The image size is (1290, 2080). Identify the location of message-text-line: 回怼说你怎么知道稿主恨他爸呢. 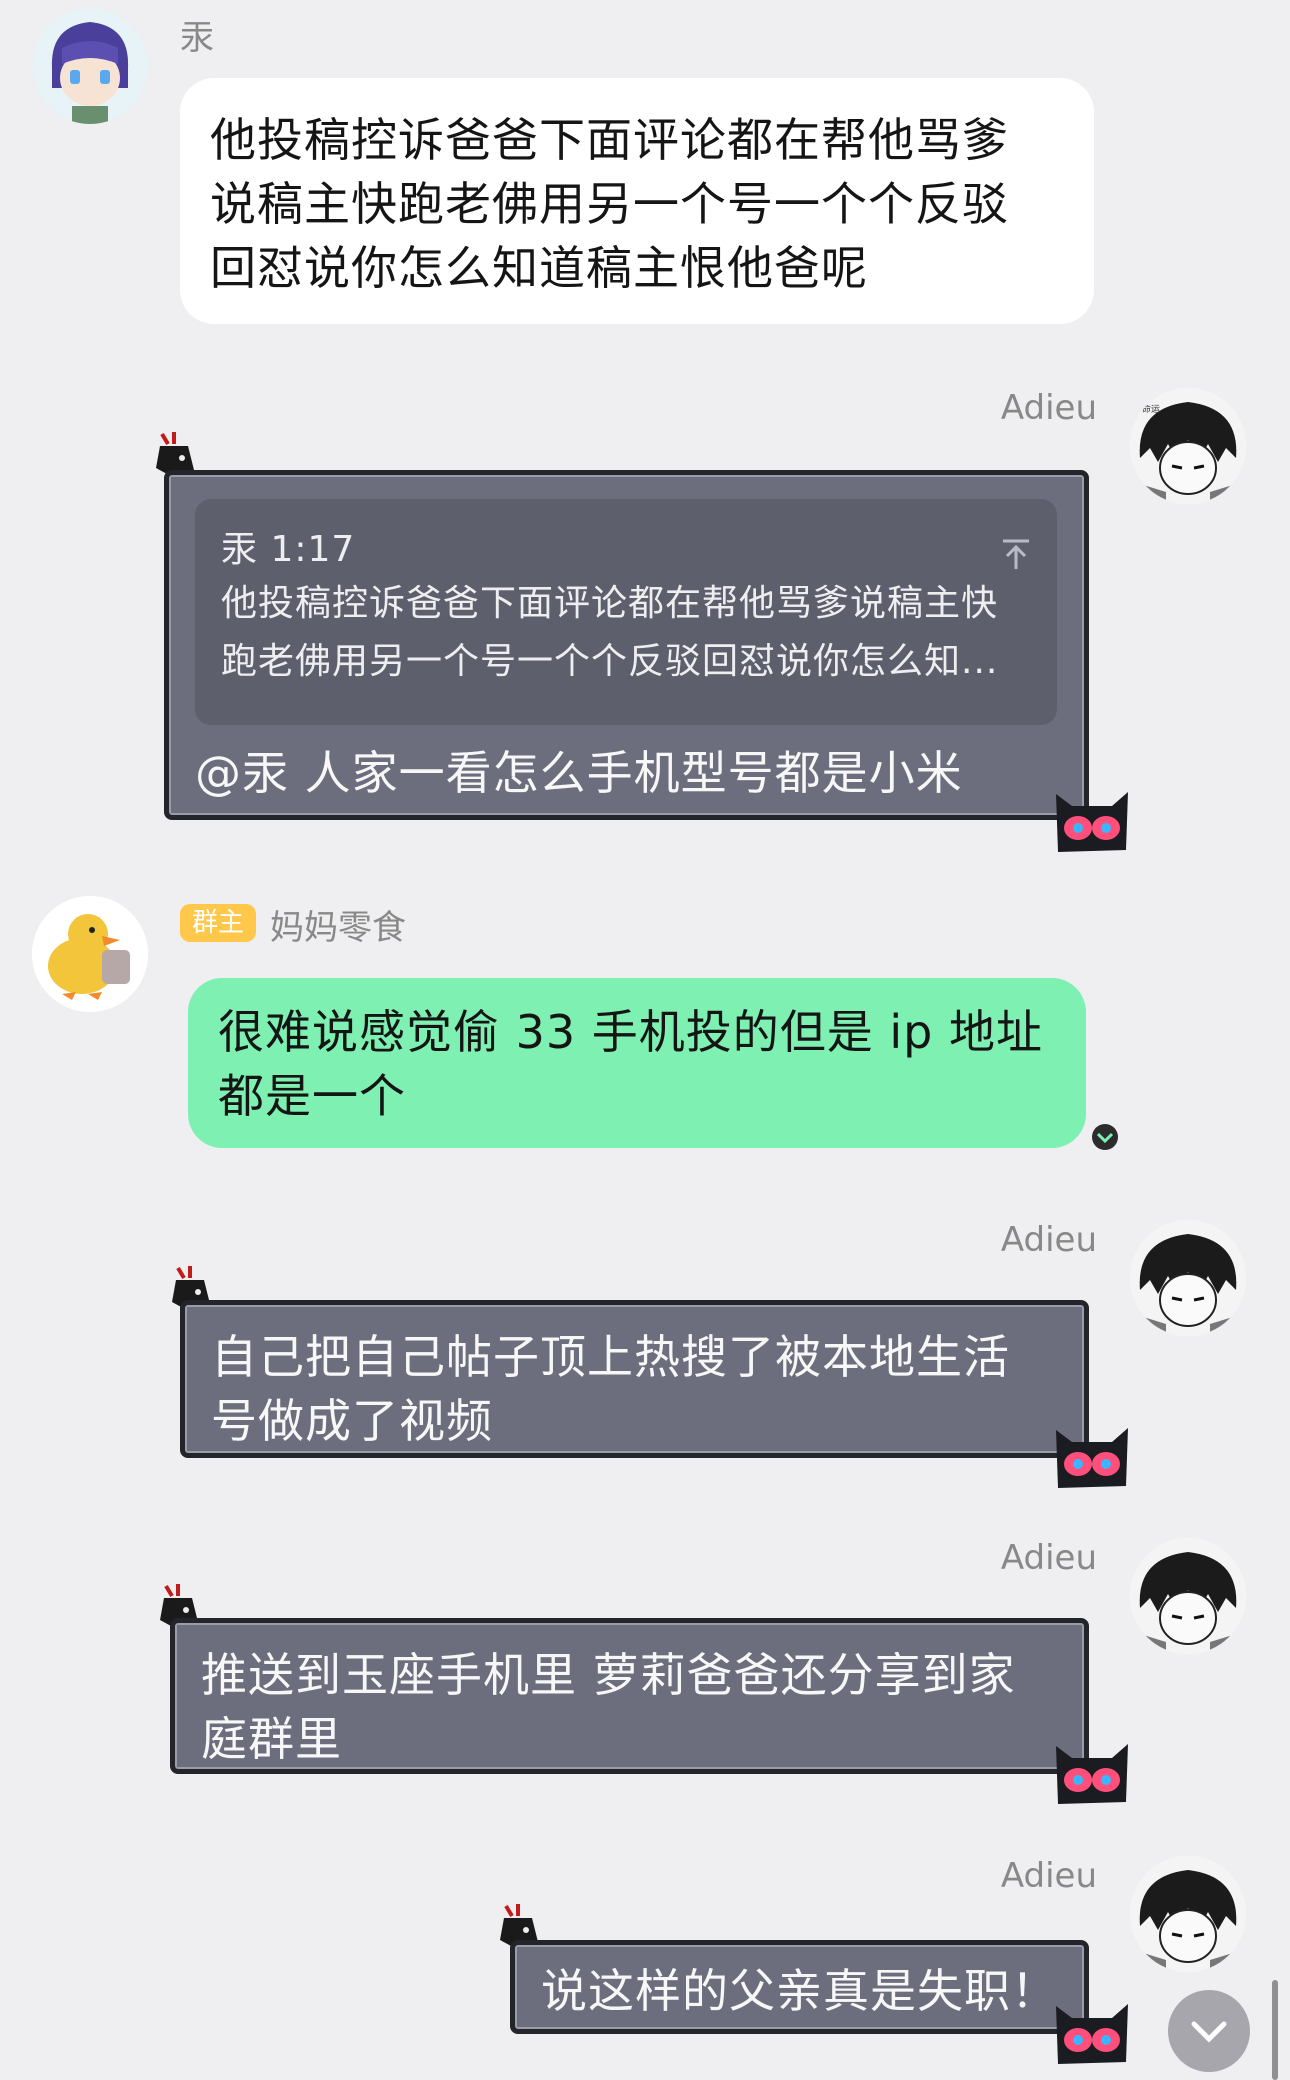
(539, 268).